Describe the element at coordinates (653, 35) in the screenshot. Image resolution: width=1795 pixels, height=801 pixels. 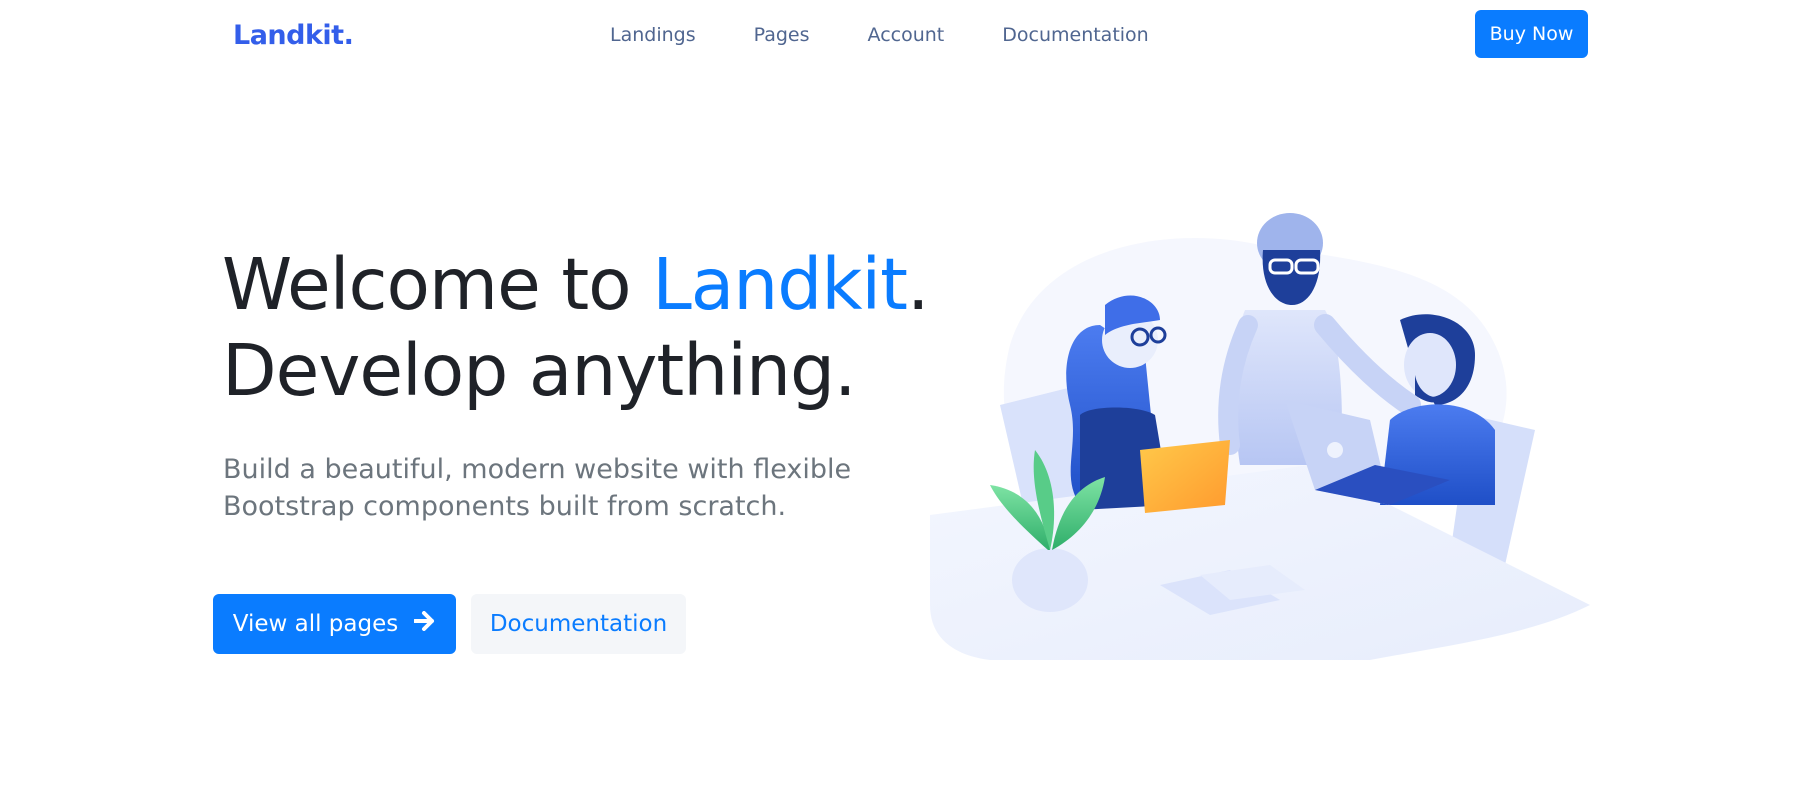
I see `nav-link-landings: Landings` at that location.